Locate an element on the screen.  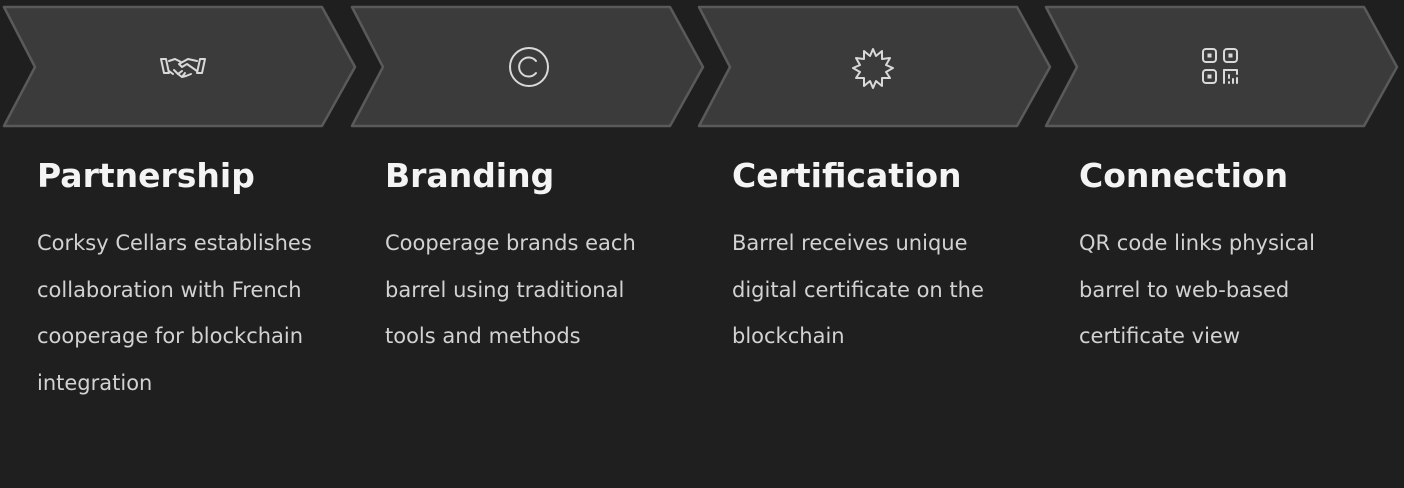
step-title: Branding is located at coordinates (470, 175).